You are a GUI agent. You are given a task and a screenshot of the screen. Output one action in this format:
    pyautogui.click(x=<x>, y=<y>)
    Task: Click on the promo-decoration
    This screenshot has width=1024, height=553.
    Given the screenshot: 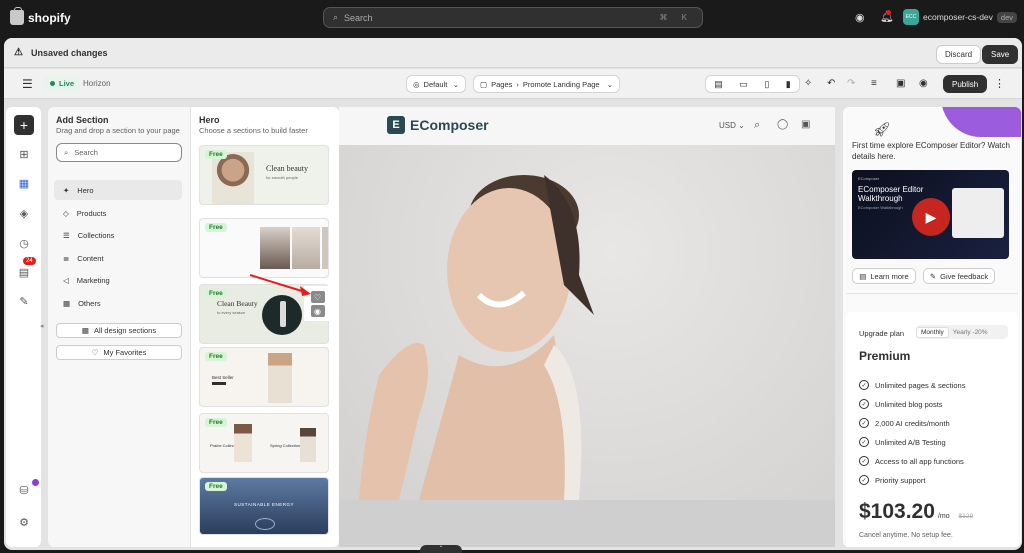 What is the action you would take?
    pyautogui.click(x=981, y=122)
    